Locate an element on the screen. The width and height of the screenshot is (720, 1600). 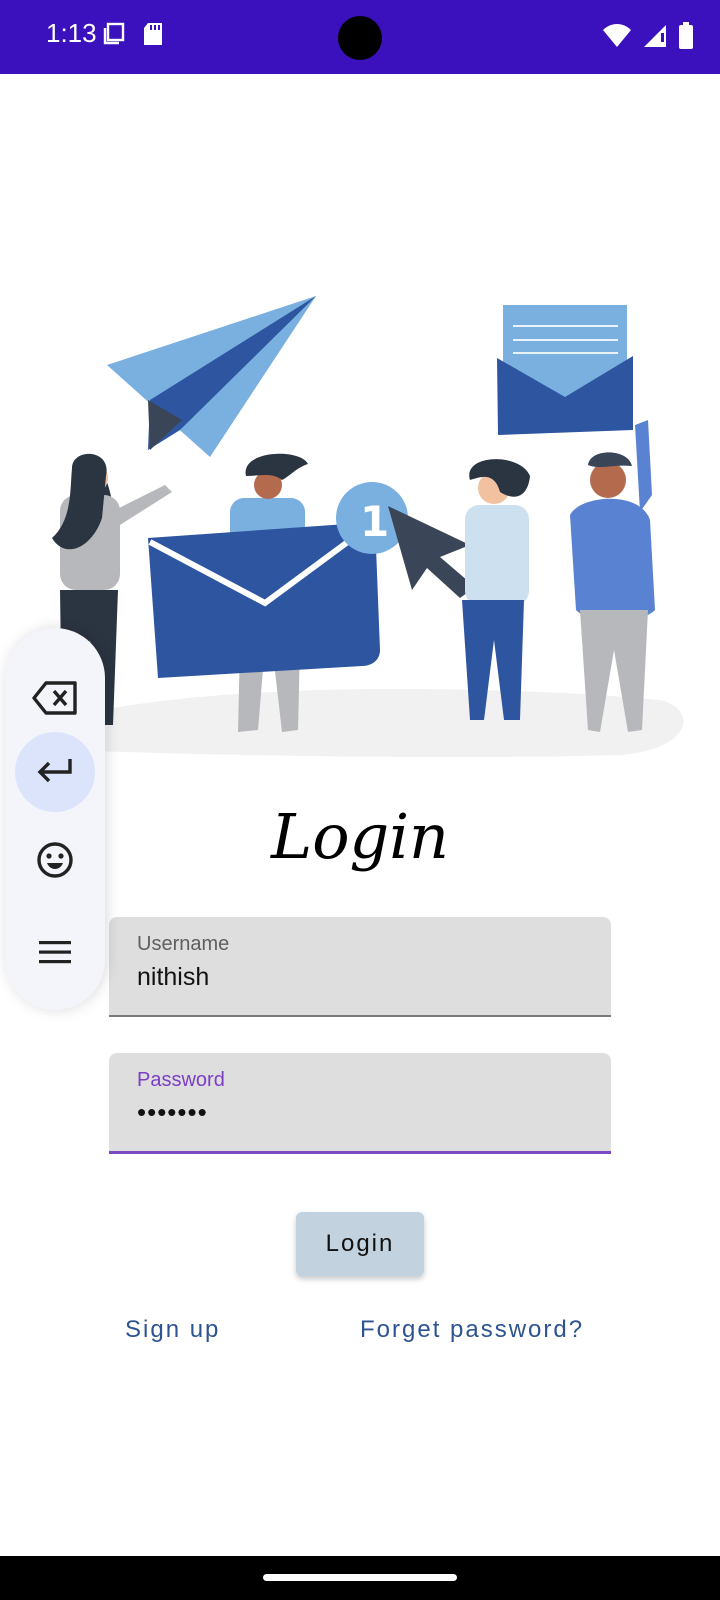
camera-cutout is located at coordinates (360, 38).